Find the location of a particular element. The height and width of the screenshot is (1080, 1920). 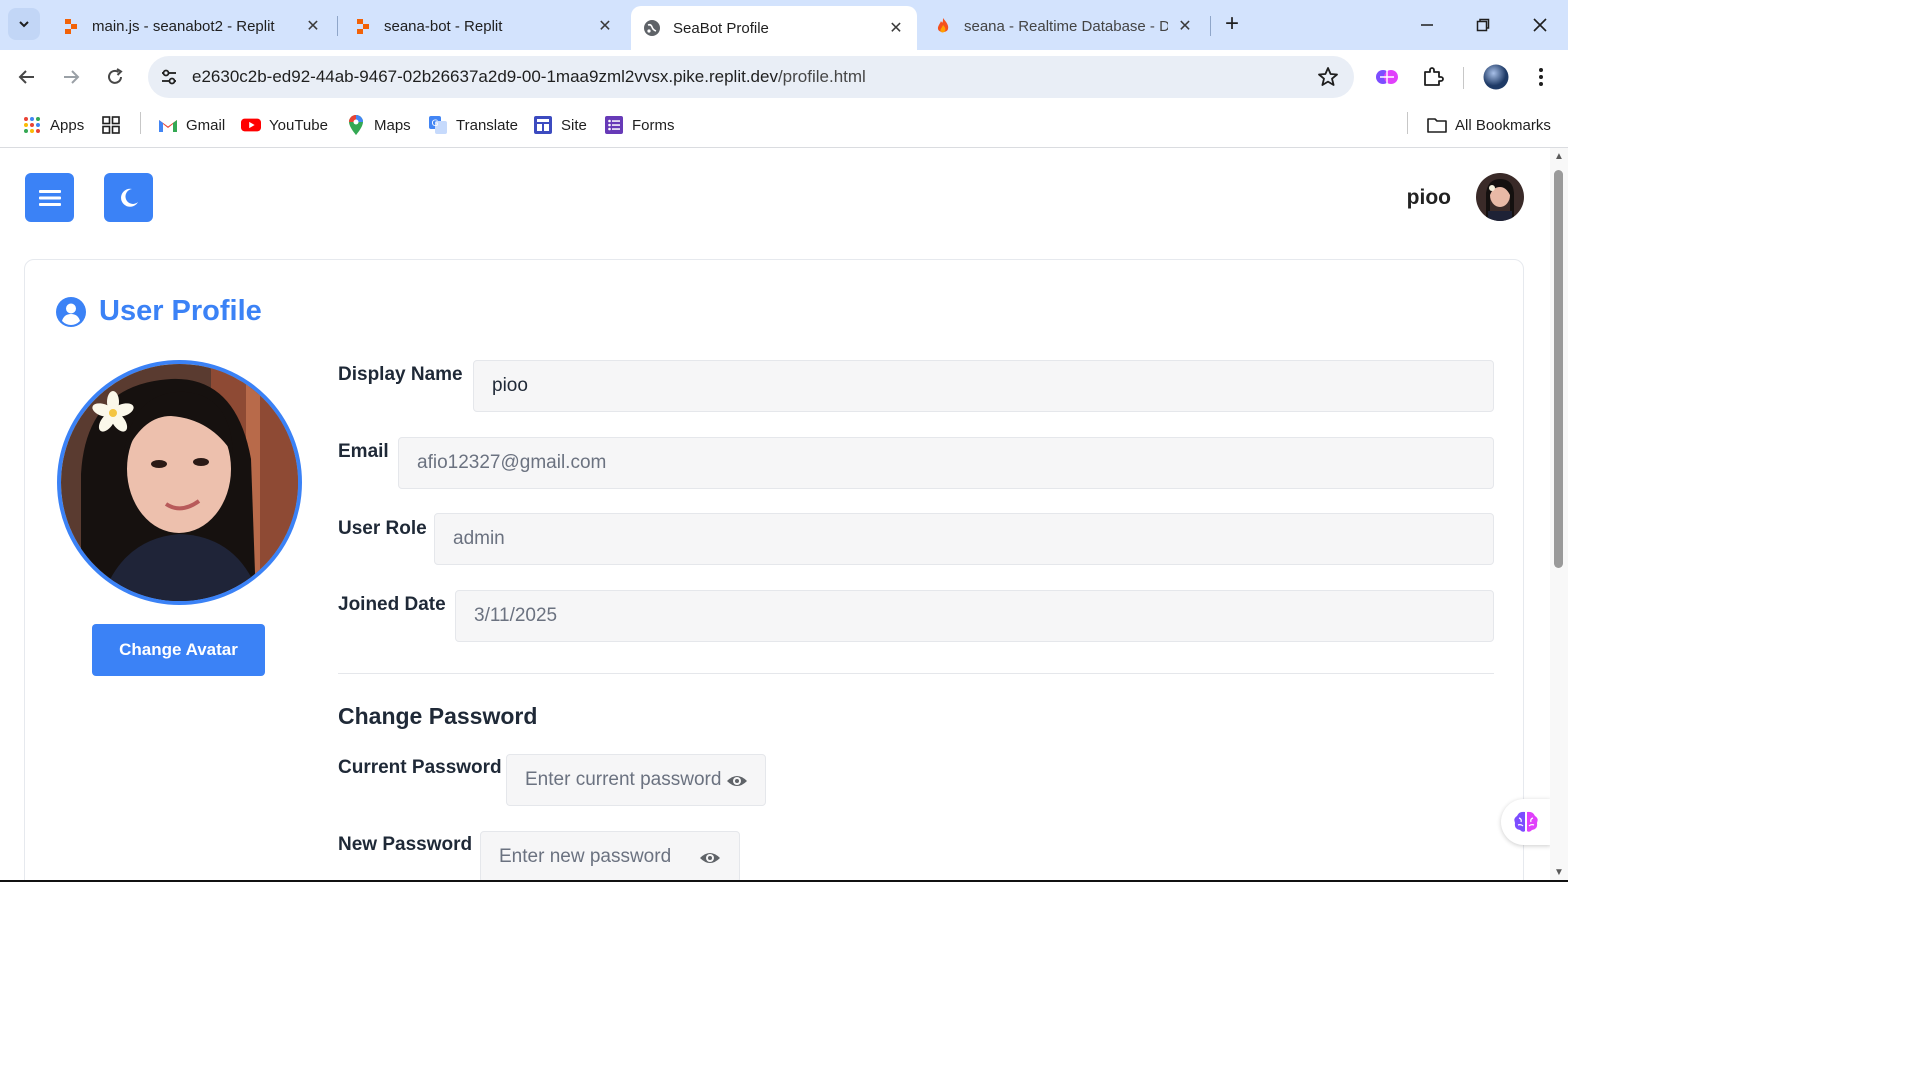

toolbar-separator is located at coordinates (1463, 78).